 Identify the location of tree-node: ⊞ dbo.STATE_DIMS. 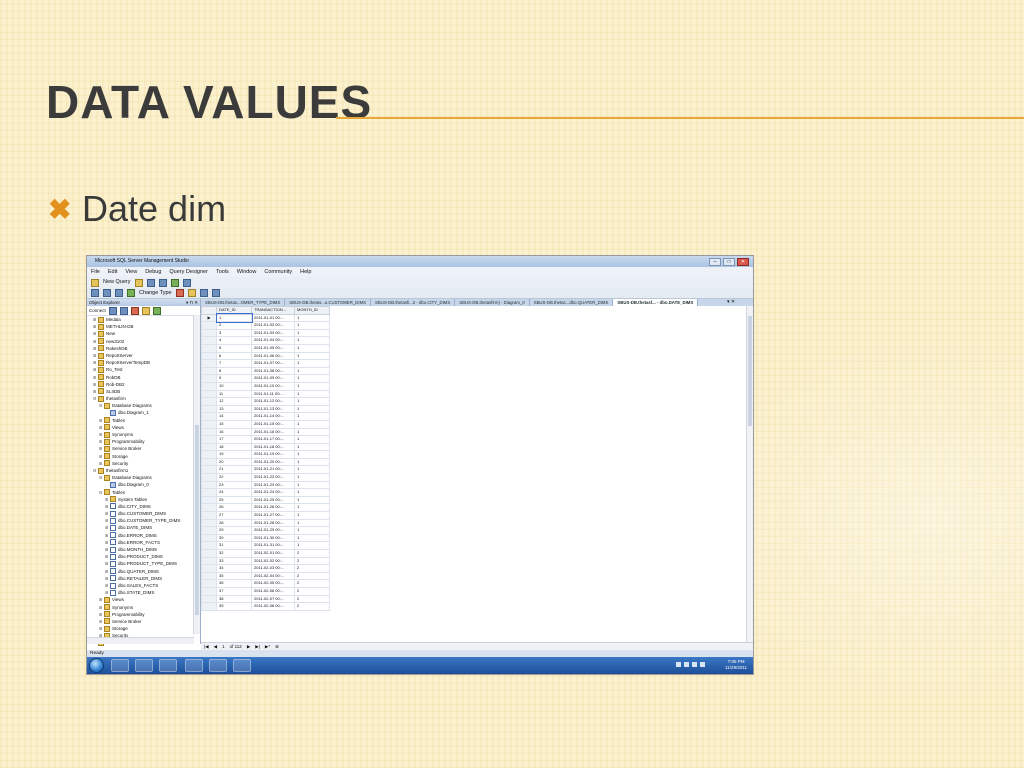
(143, 592).